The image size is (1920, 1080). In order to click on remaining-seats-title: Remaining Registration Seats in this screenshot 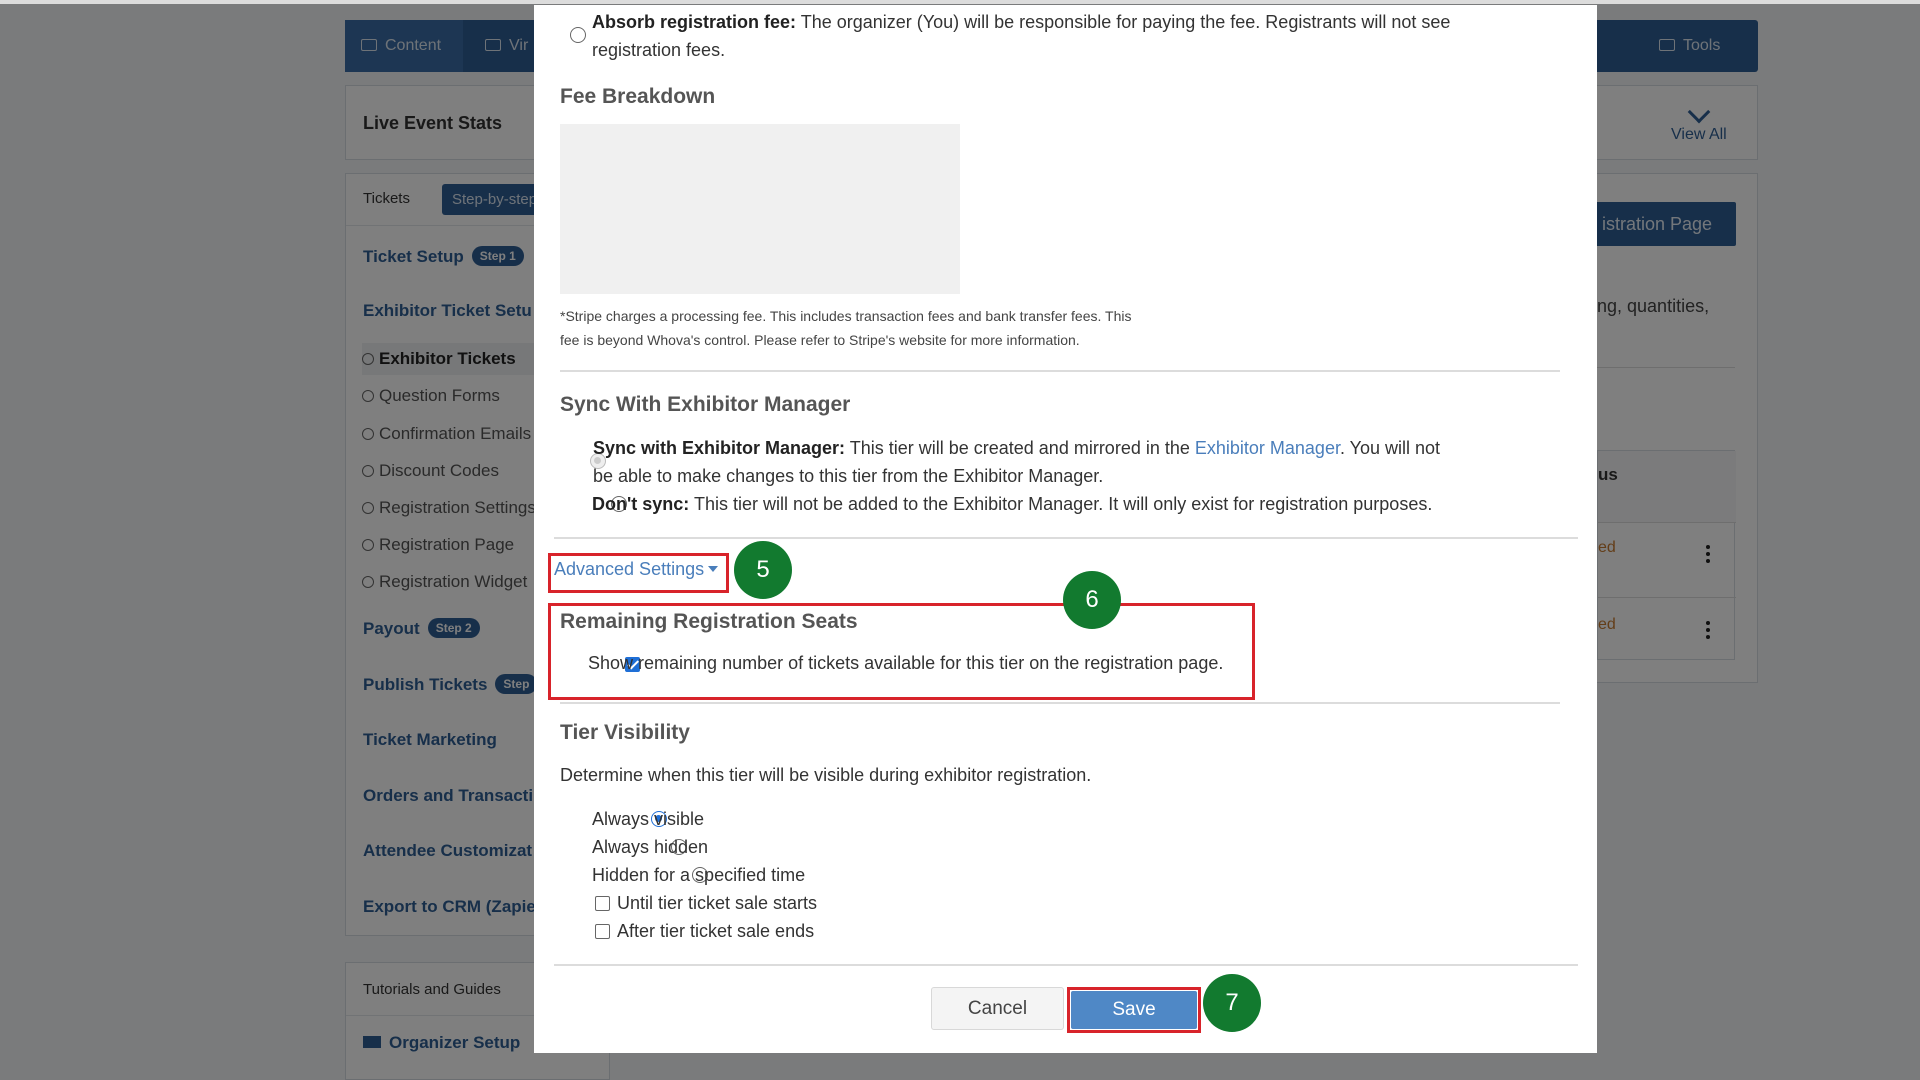, I will do `click(709, 621)`.